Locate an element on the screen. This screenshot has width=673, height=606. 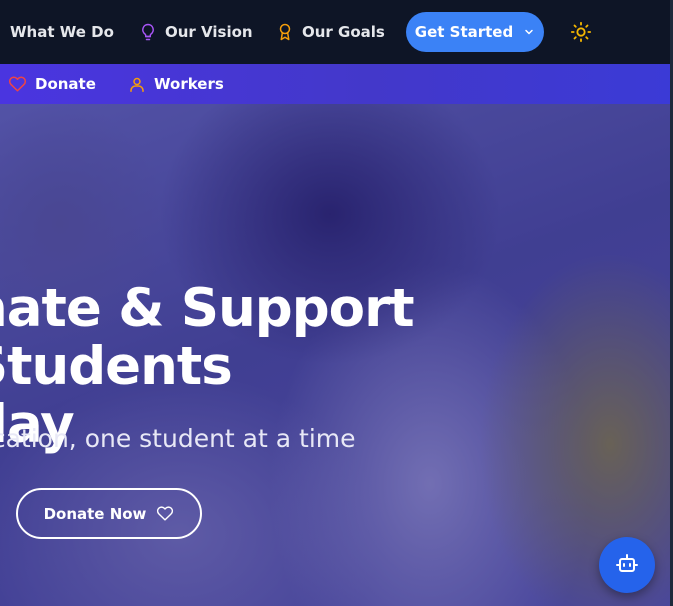
donate-now-label: Donate Now is located at coordinates (95, 513).